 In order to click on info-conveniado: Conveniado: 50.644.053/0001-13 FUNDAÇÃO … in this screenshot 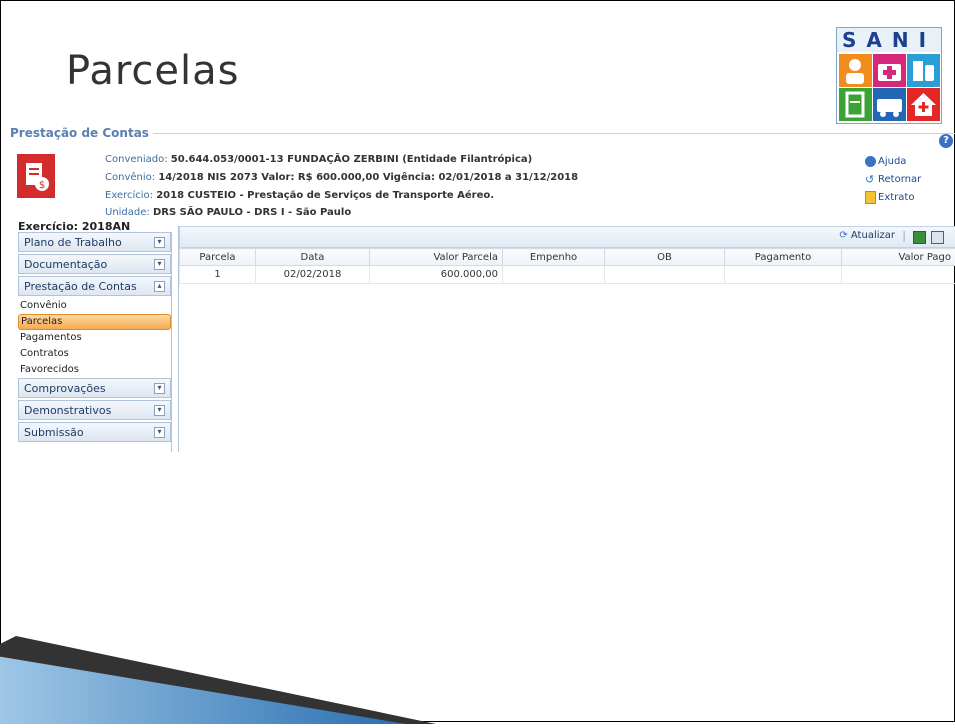, I will do `click(318, 159)`.